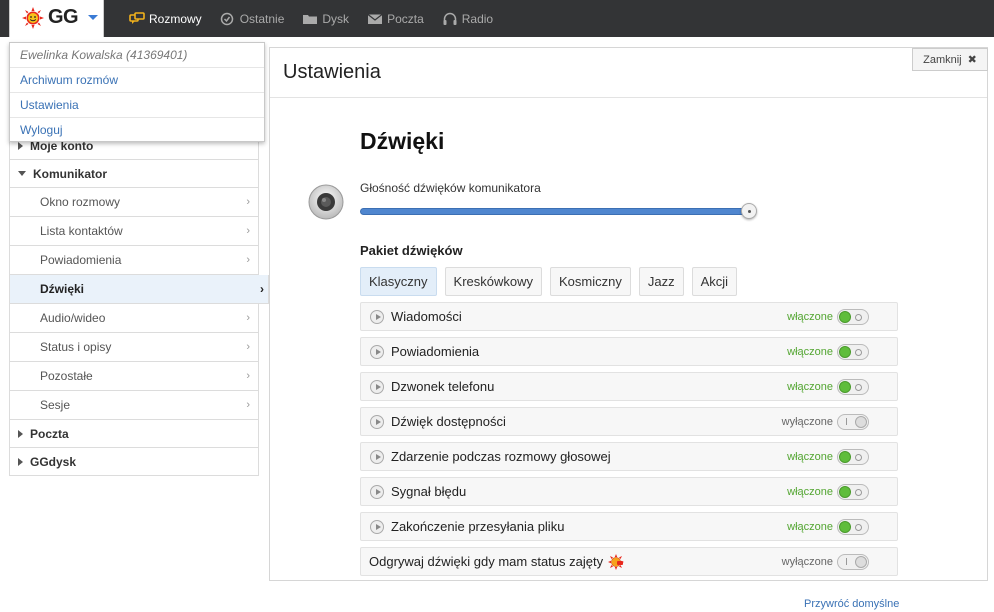 This screenshot has width=994, height=612. What do you see at coordinates (80, 202) in the screenshot?
I see `sidebar-item-label: Okno rozmowy` at bounding box center [80, 202].